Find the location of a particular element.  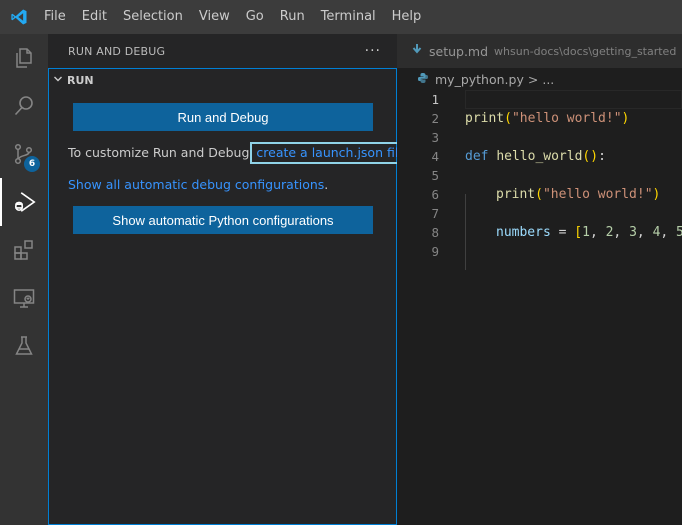

chevron-down-icon is located at coordinates (60, 80).